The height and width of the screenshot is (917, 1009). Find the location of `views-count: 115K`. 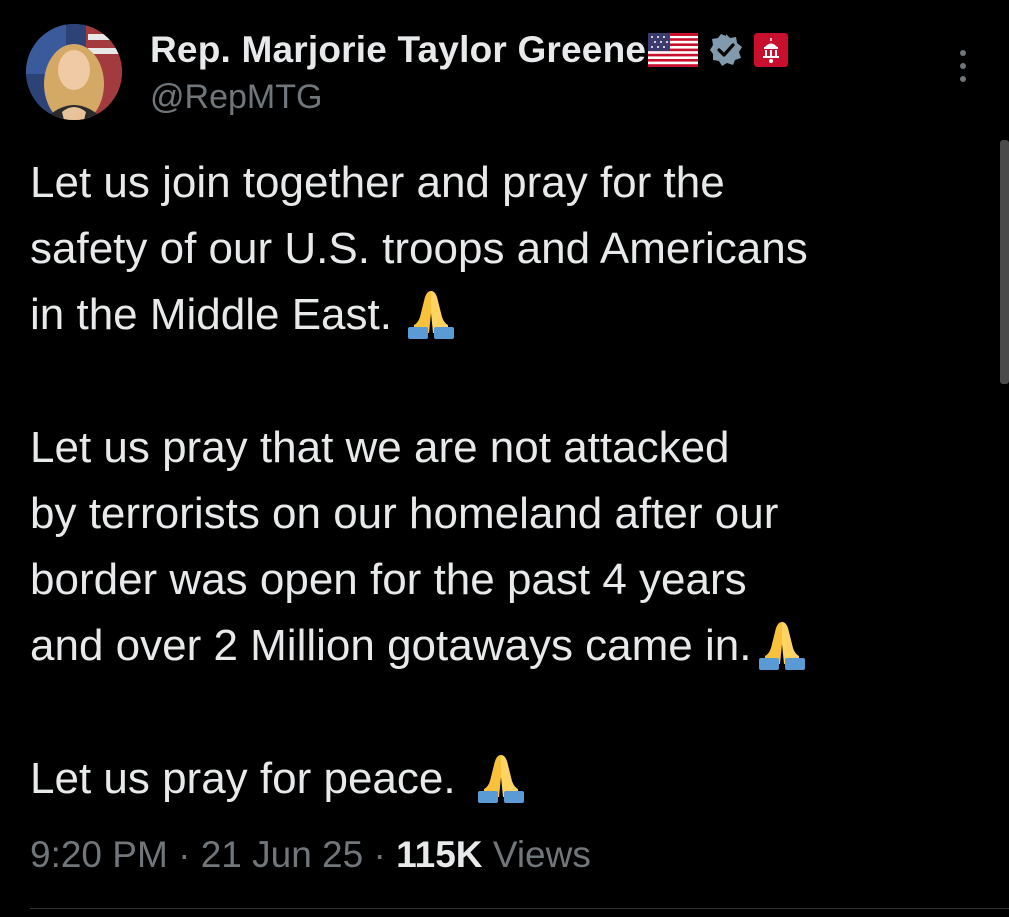

views-count: 115K is located at coordinates (439, 854).